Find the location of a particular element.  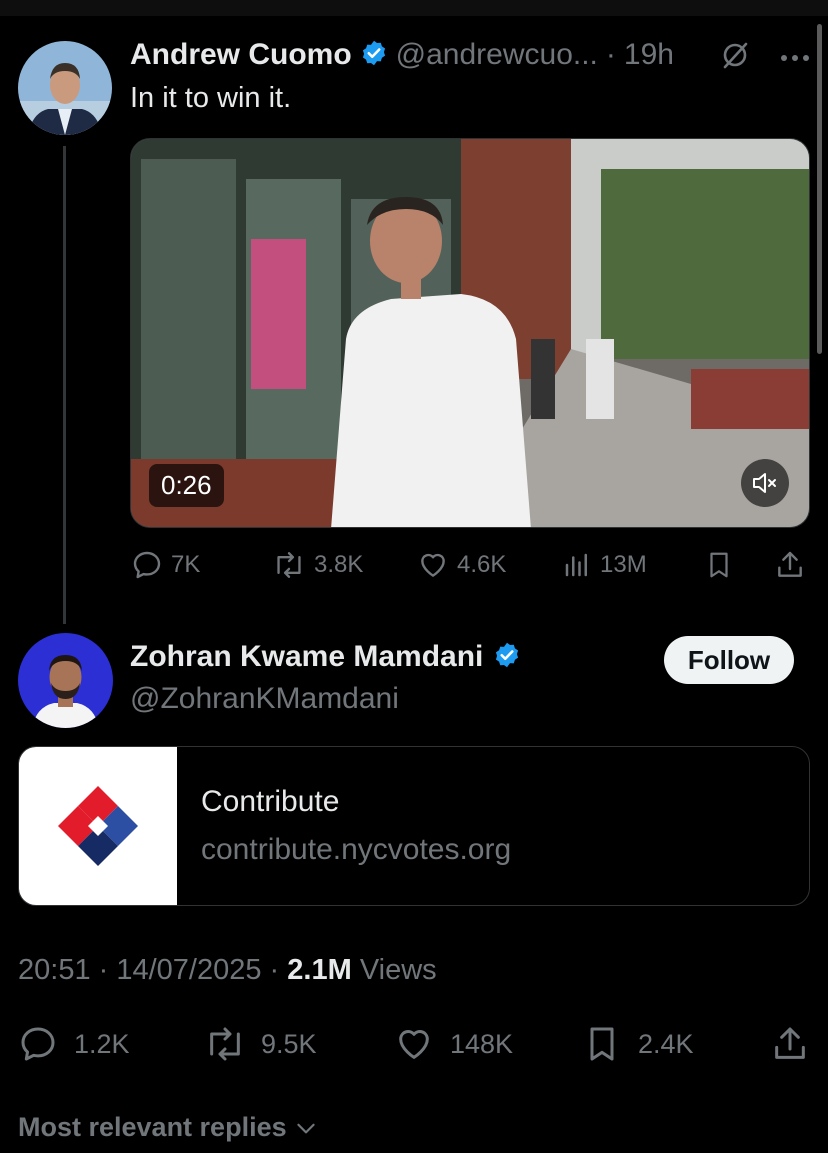

tweet-meta: 20:51 · 14/07/2025 · 2.1M Views is located at coordinates (227, 970).